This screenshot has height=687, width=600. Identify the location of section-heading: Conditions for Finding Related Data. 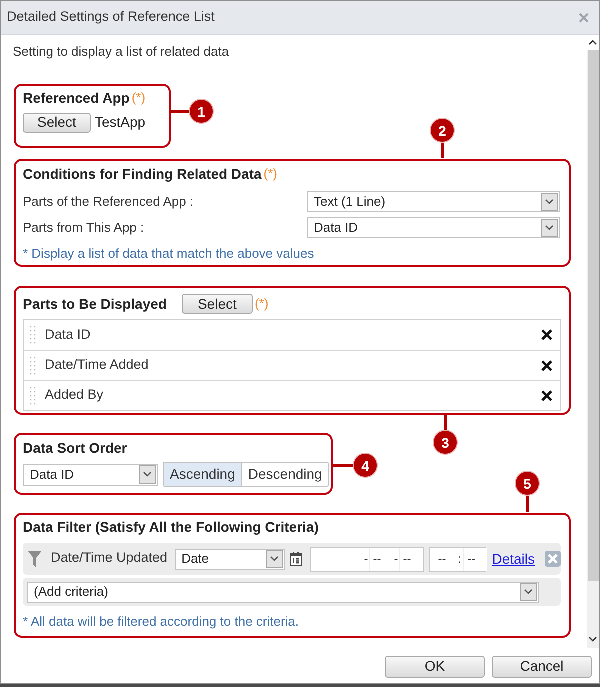
(142, 174).